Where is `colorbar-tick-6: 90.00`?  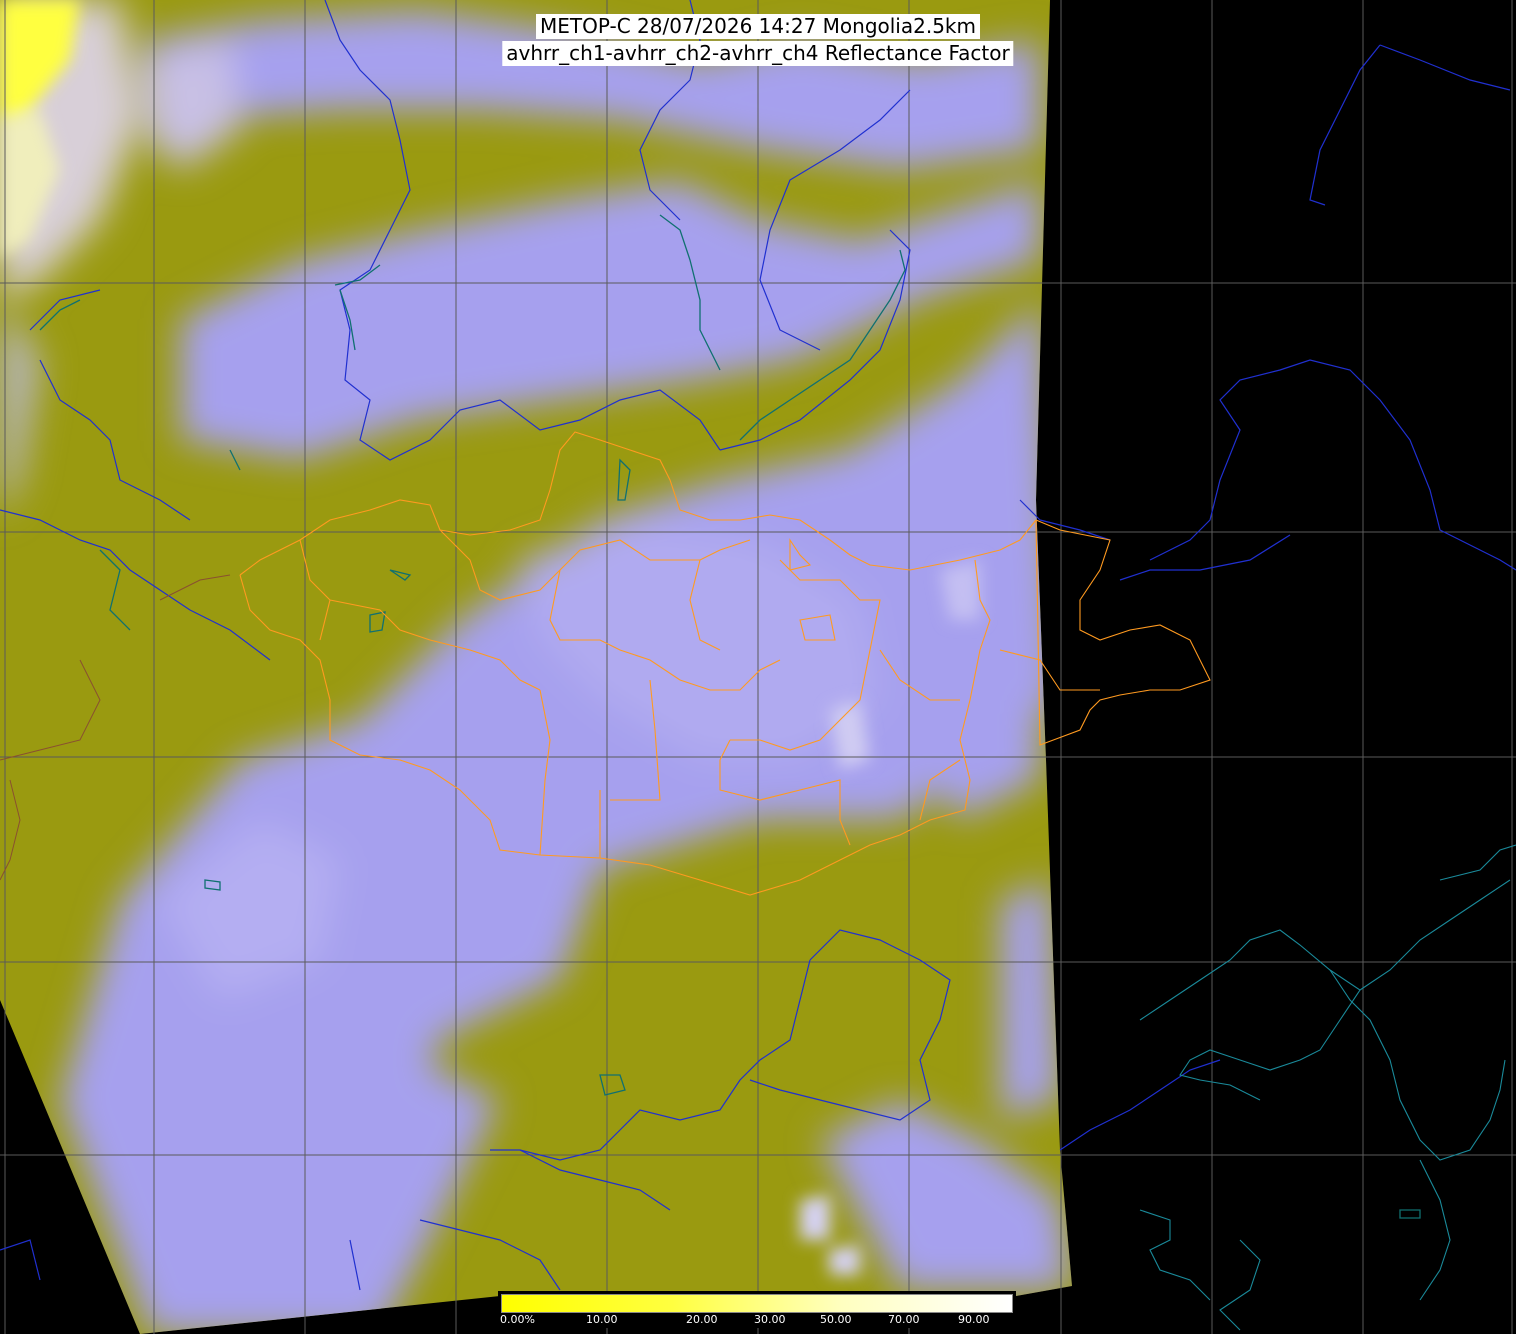
colorbar-tick-6: 90.00 is located at coordinates (974, 1319).